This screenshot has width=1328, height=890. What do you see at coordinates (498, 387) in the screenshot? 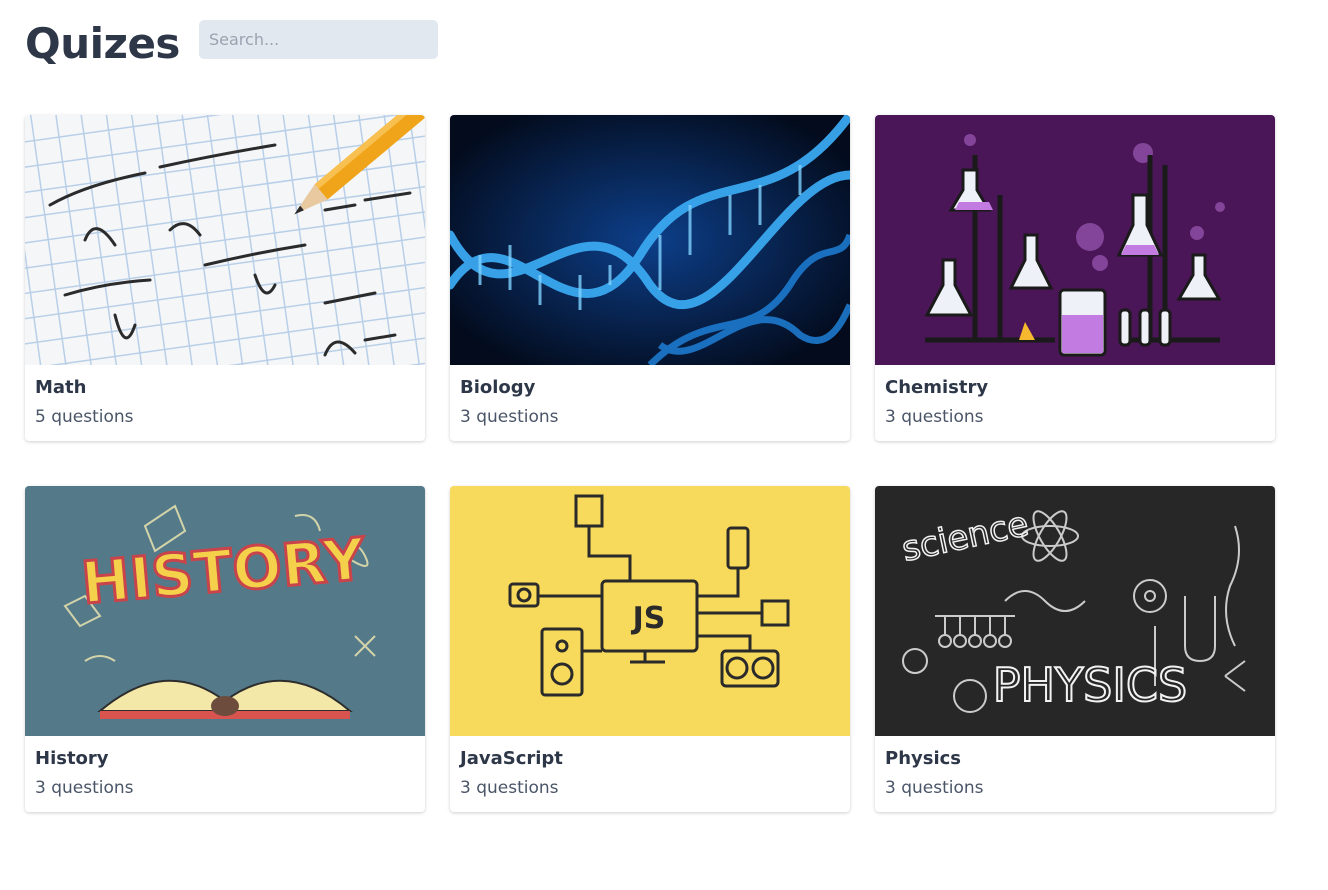
I see `quiz-title: Biology` at bounding box center [498, 387].